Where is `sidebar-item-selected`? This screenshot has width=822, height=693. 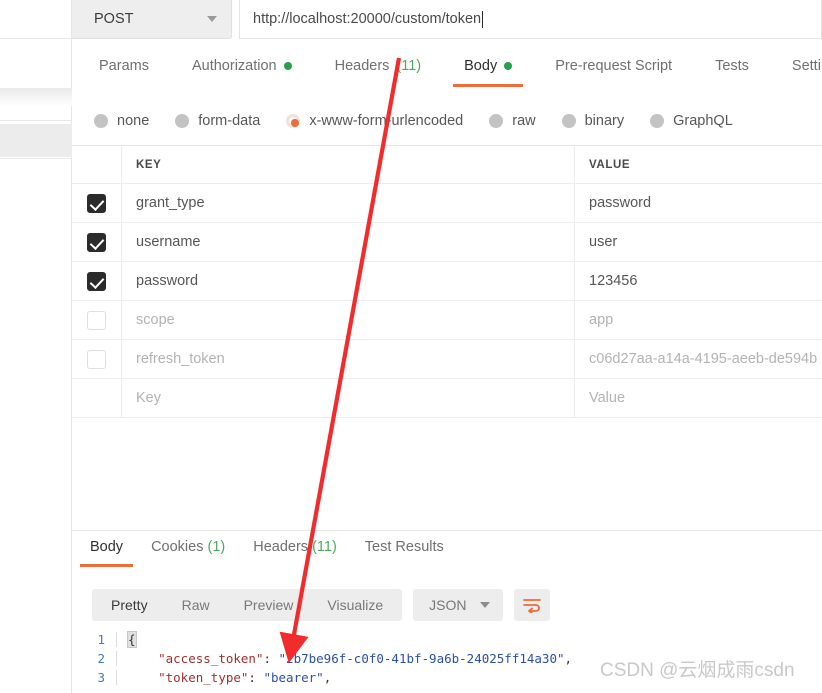
sidebar-item-selected is located at coordinates (36, 140).